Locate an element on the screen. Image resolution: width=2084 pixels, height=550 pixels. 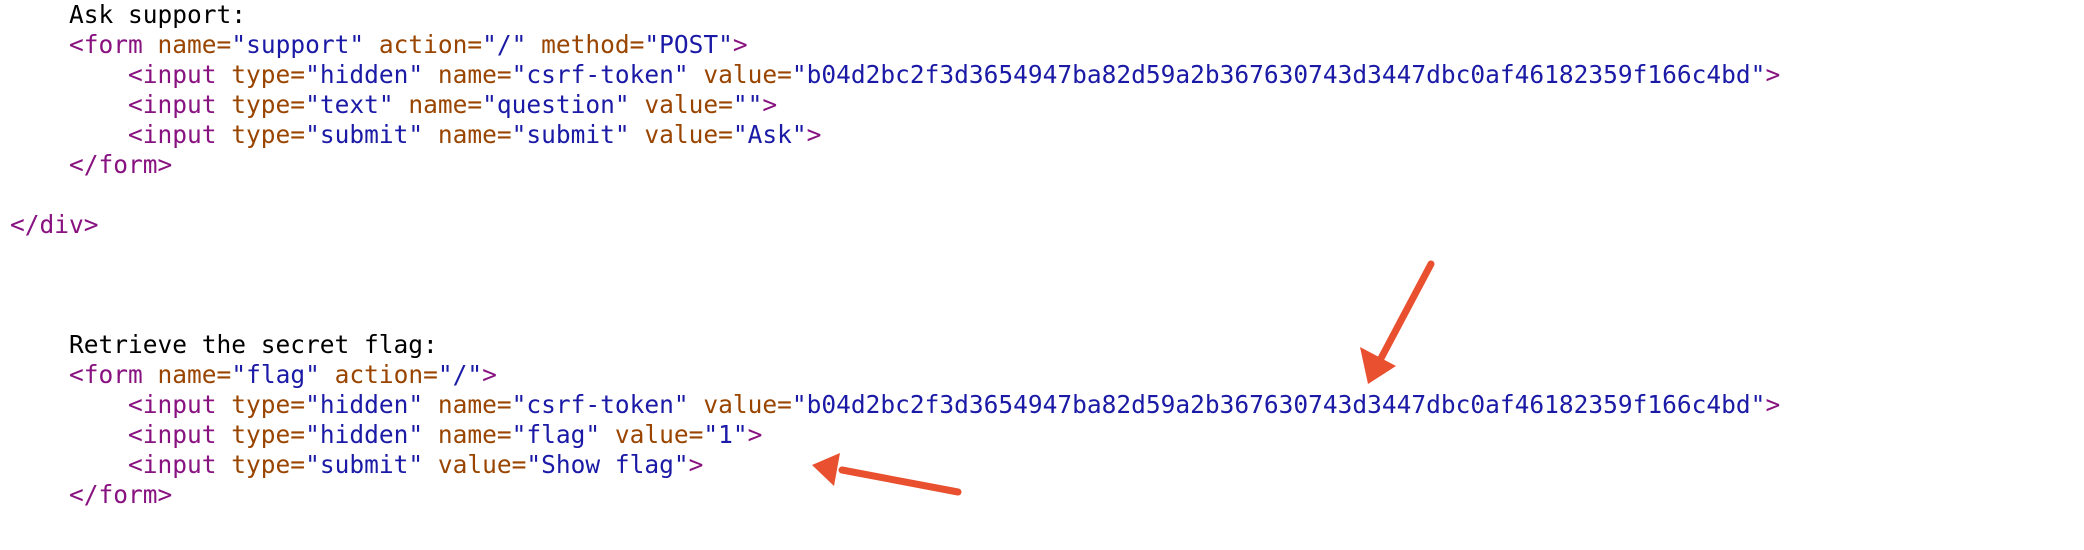
support-label: Ask support: is located at coordinates (158, 14).